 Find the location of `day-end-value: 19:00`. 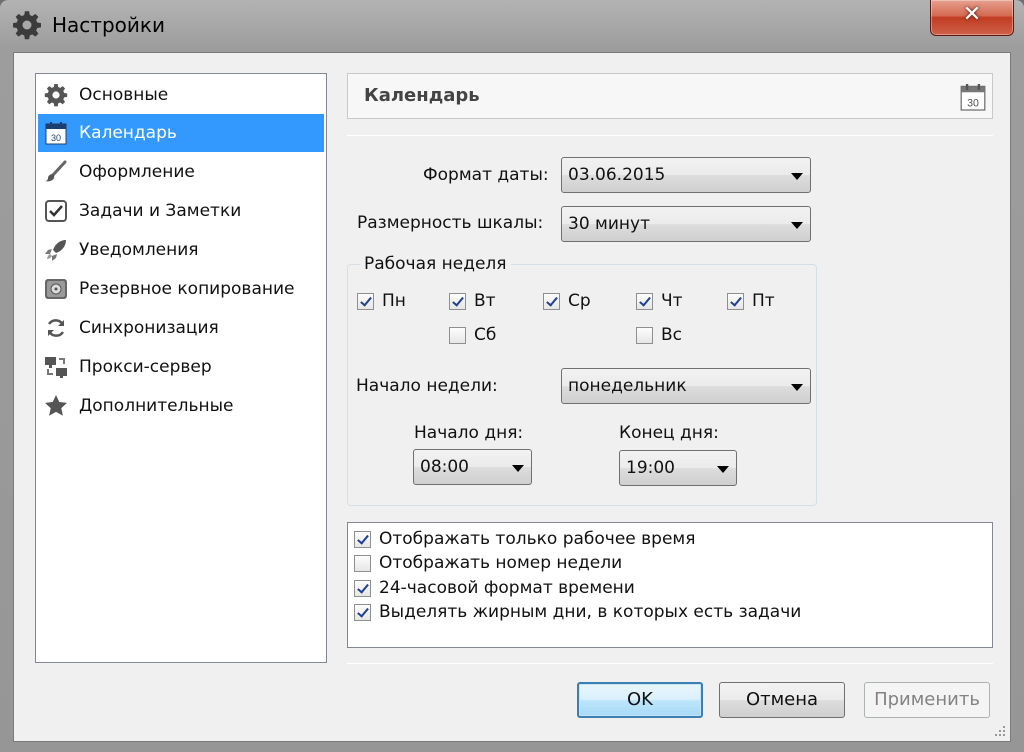

day-end-value: 19:00 is located at coordinates (650, 468).